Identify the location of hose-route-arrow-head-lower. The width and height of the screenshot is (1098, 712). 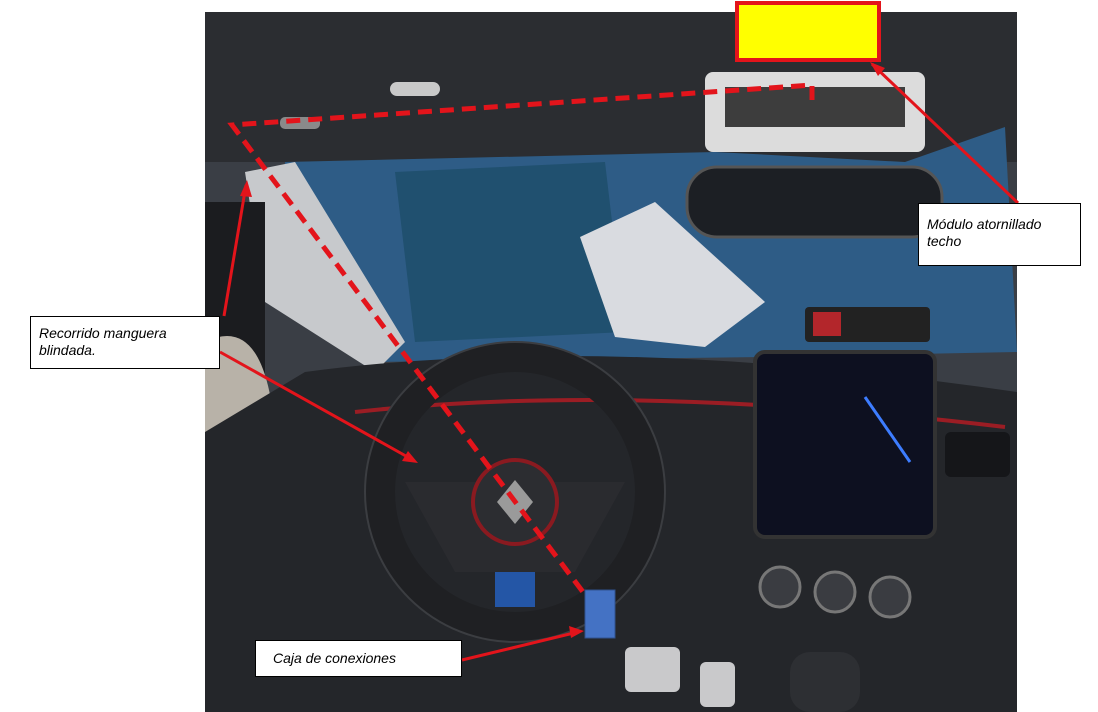
(410, 457).